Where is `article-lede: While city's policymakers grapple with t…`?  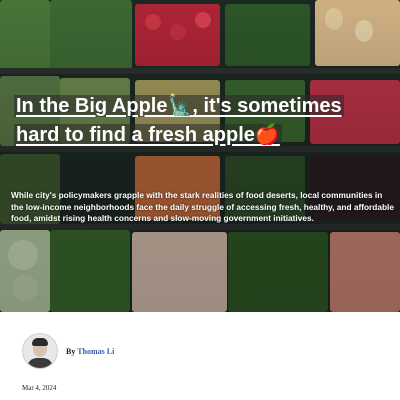 article-lede: While city's policymakers grapple with t… is located at coordinates (202, 206).